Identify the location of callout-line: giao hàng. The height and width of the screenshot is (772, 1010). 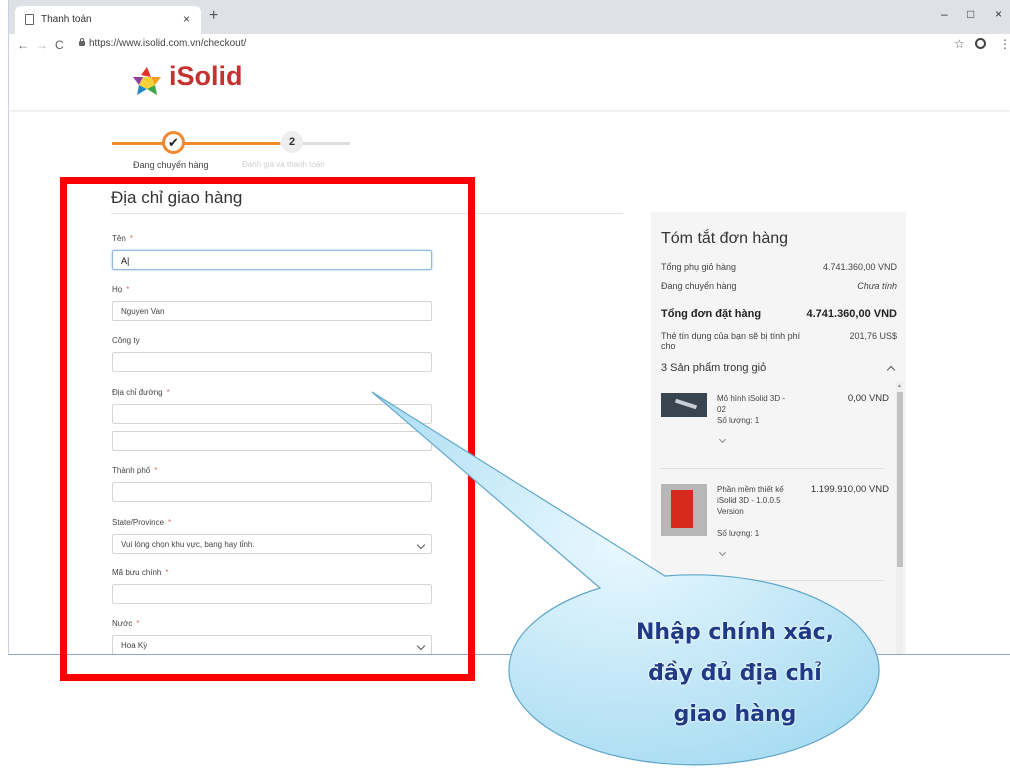
(735, 714).